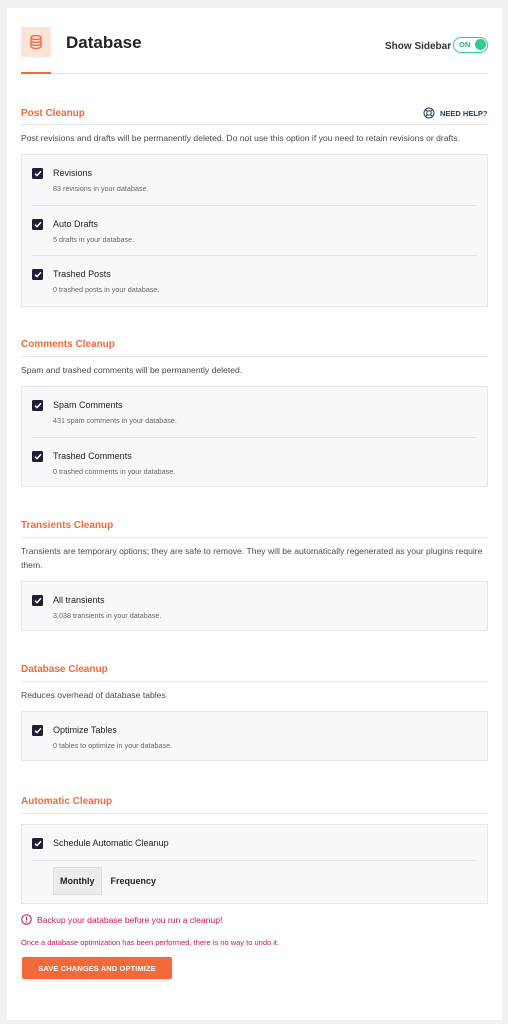 The image size is (508, 1024). Describe the element at coordinates (115, 420) in the screenshot. I see `option-count: 431 spam comments in your database.` at that location.